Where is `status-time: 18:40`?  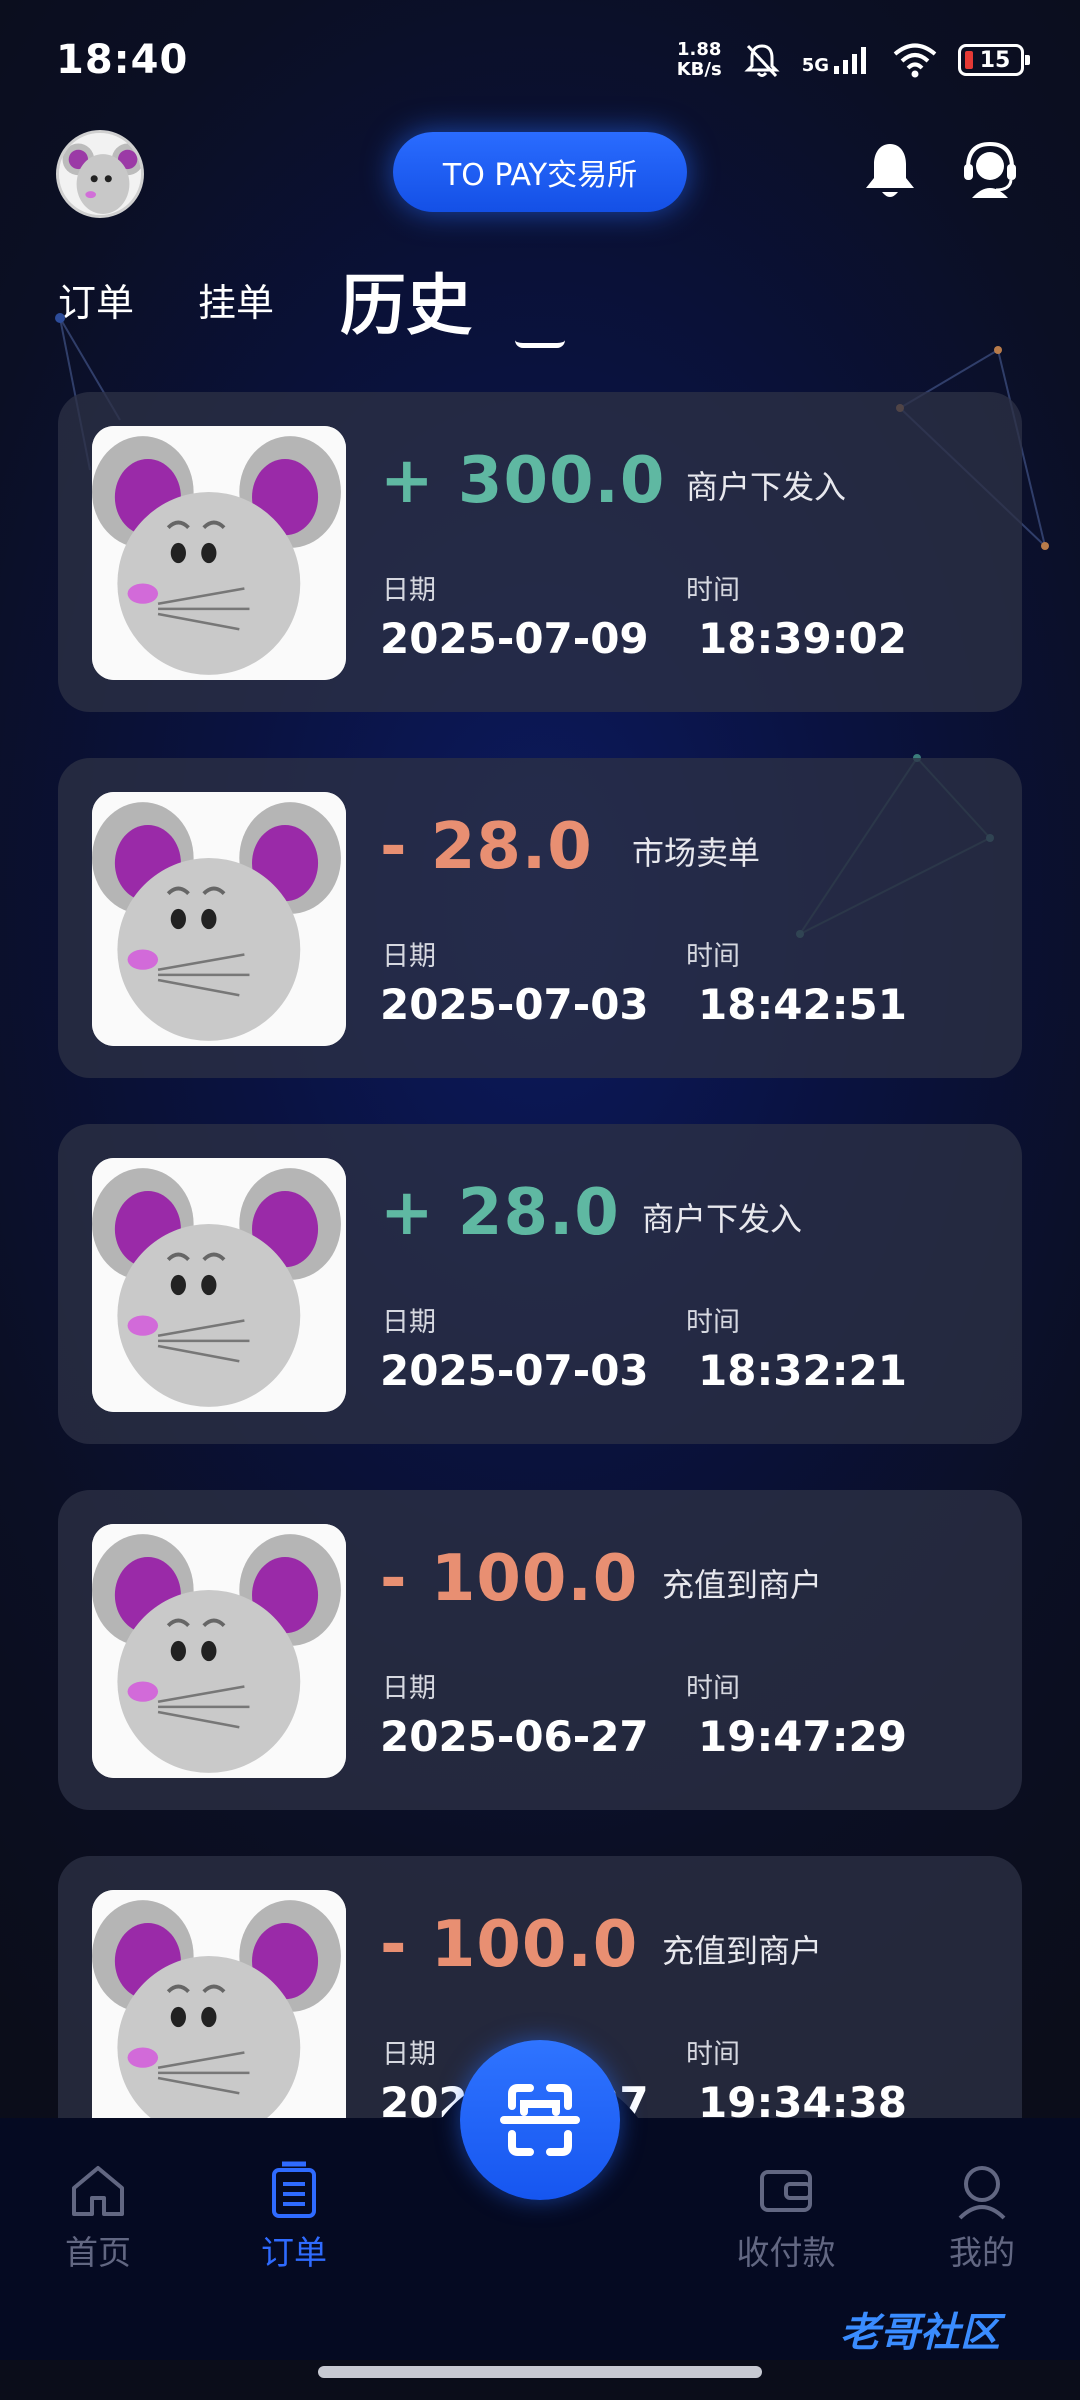 status-time: 18:40 is located at coordinates (122, 60).